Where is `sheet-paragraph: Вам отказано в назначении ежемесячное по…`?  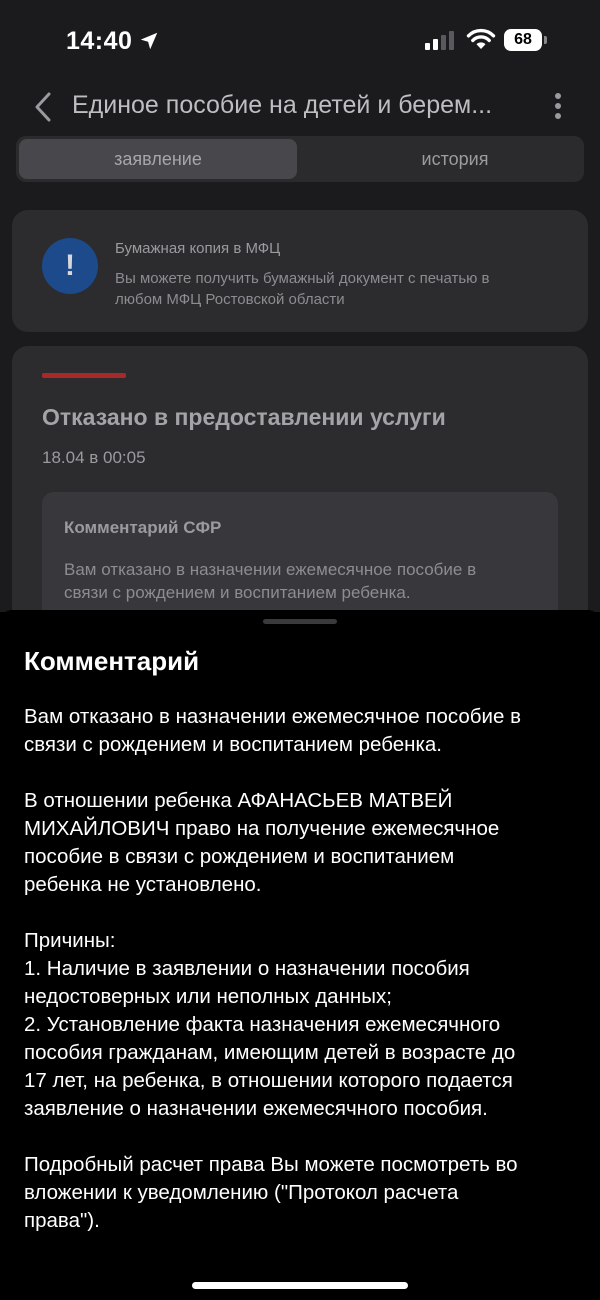
sheet-paragraph: Вам отказано в назначении ежемесячное по… is located at coordinates (272, 730).